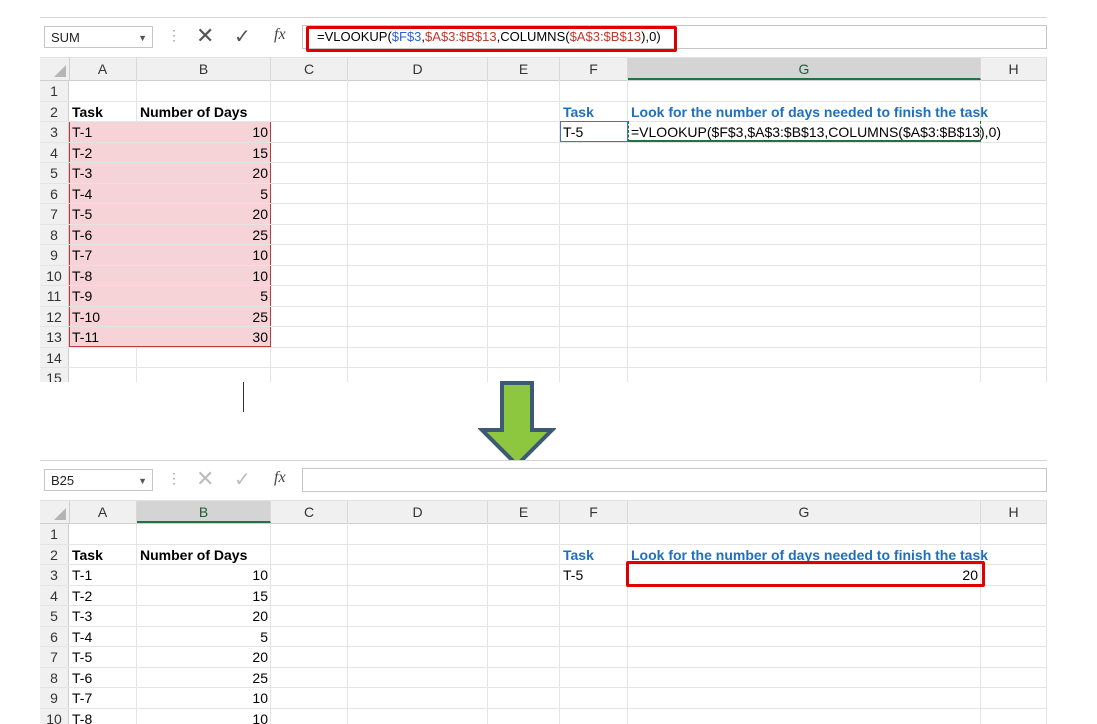 The image size is (1097, 724). Describe the element at coordinates (54, 337) in the screenshot. I see `row-header: 13` at that location.